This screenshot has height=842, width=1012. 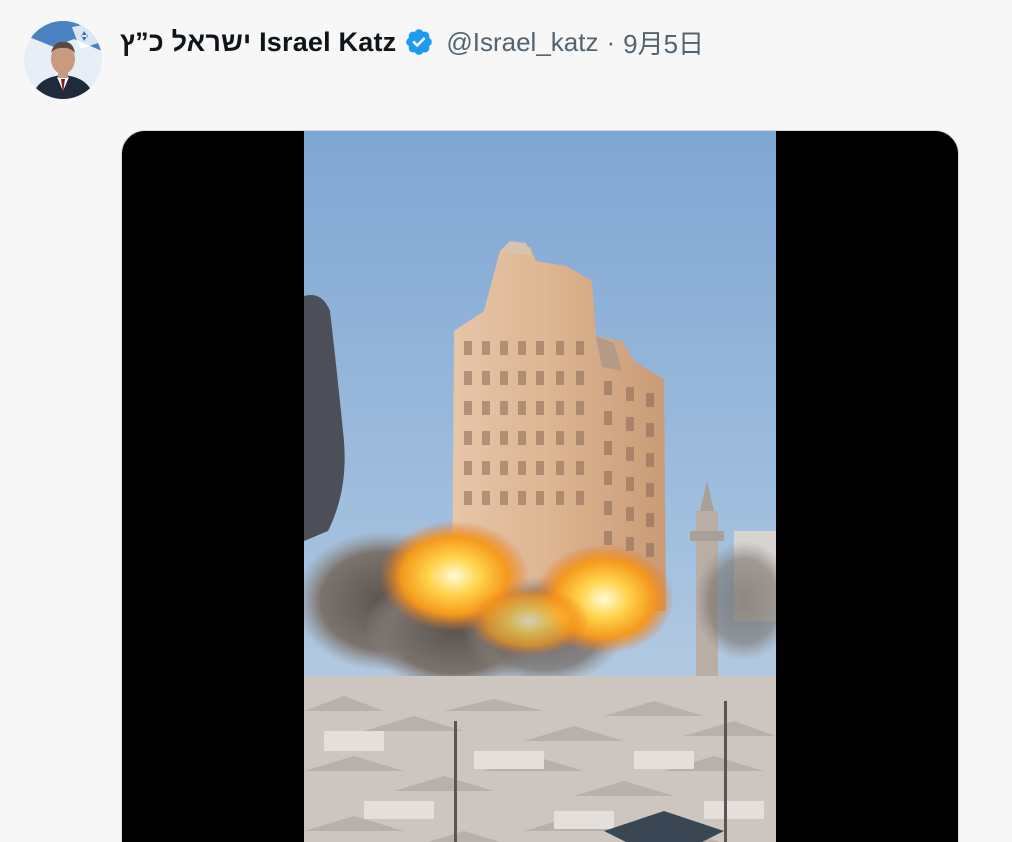 What do you see at coordinates (663, 42) in the screenshot?
I see `tweet-date: 9月5日` at bounding box center [663, 42].